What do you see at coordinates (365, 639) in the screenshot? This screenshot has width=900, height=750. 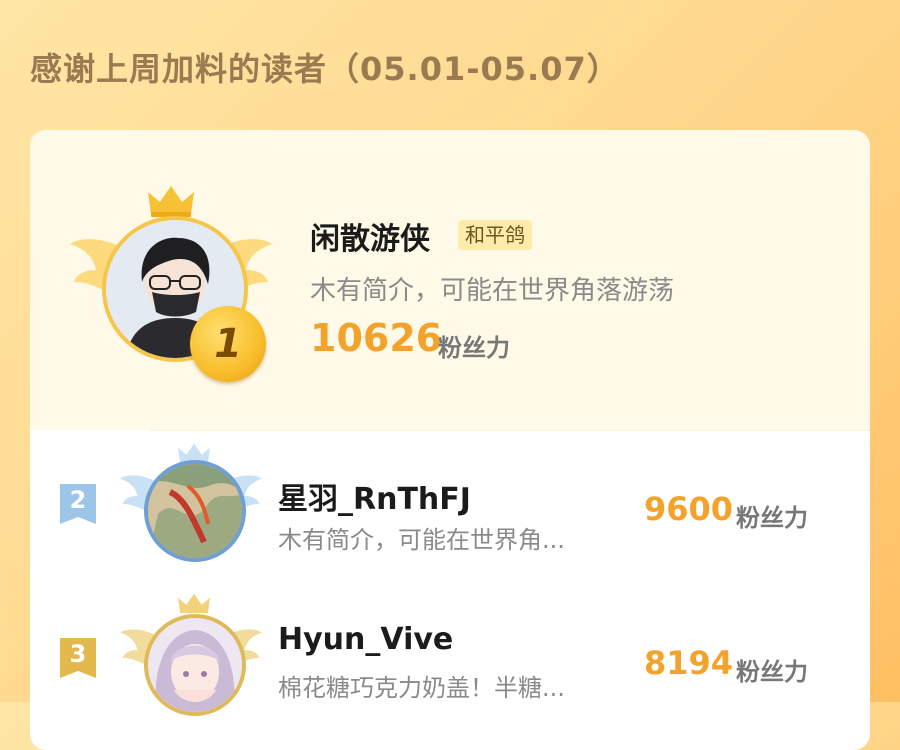 I see `username: Hyun_Vive` at bounding box center [365, 639].